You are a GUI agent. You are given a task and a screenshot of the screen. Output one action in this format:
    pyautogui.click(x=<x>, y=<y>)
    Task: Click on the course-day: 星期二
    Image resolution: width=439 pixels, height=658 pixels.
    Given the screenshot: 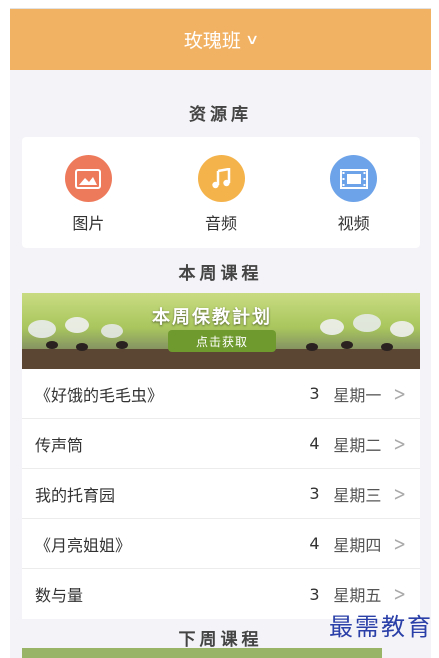 What is the action you would take?
    pyautogui.click(x=357, y=445)
    